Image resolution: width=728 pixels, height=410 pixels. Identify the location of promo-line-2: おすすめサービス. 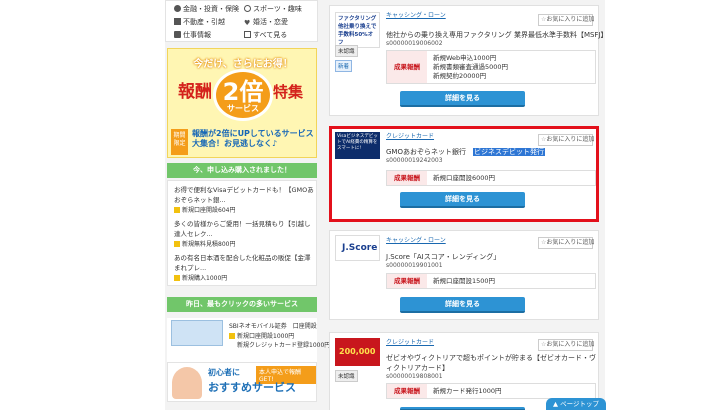
(252, 387).